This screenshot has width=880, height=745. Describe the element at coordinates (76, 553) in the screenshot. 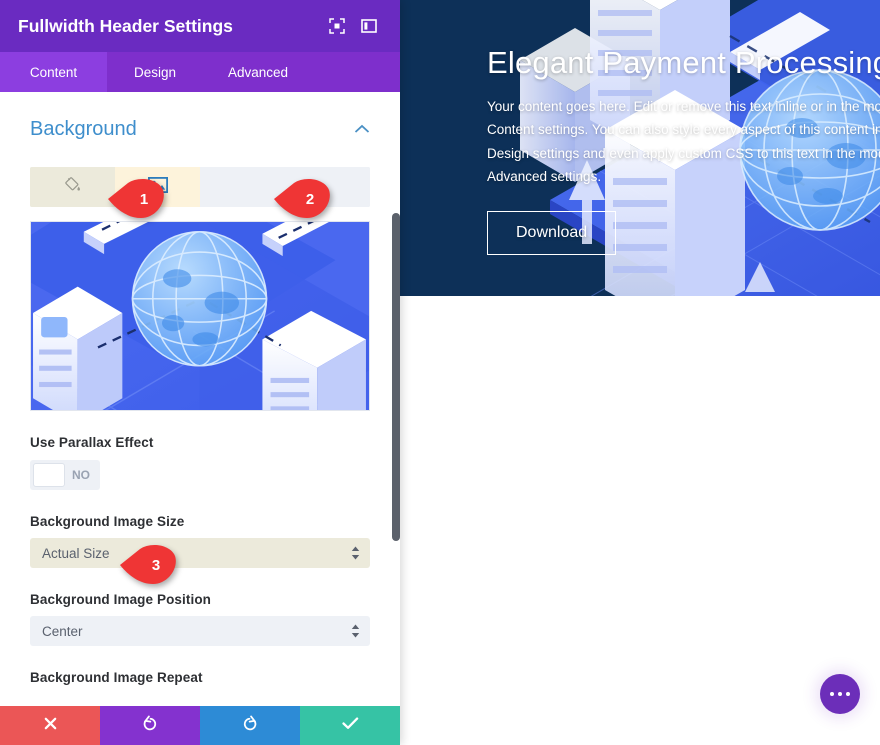

I see `select-value: Actual Size` at that location.